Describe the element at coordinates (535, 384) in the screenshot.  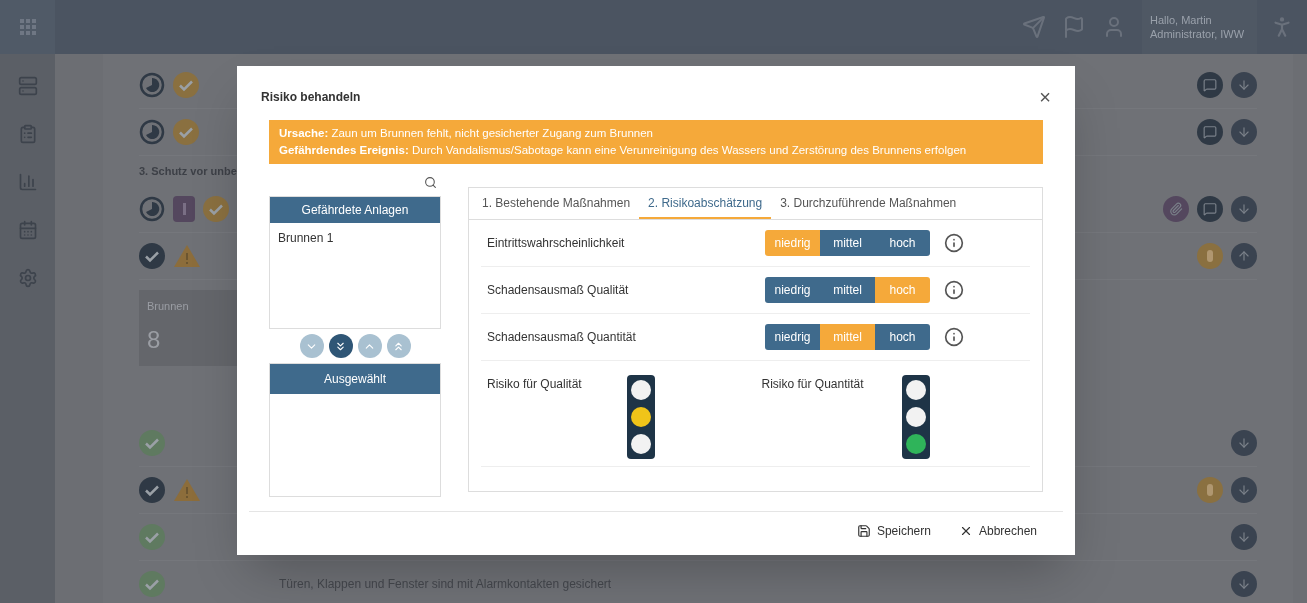
I see `risk-label: Risiko für Qualität` at that location.